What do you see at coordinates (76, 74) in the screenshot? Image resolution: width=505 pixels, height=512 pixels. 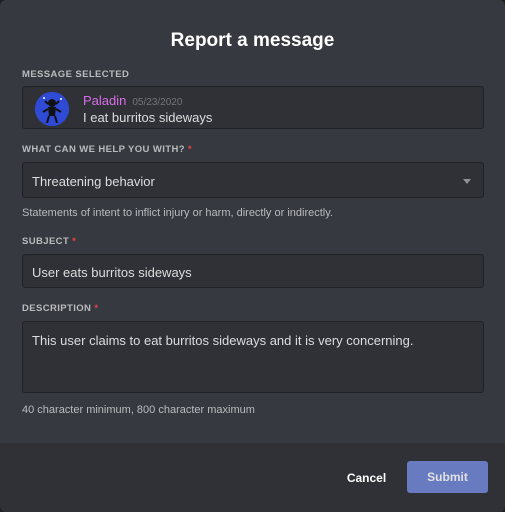 I see `message-selected-label: MESSAGE SELECTED` at bounding box center [76, 74].